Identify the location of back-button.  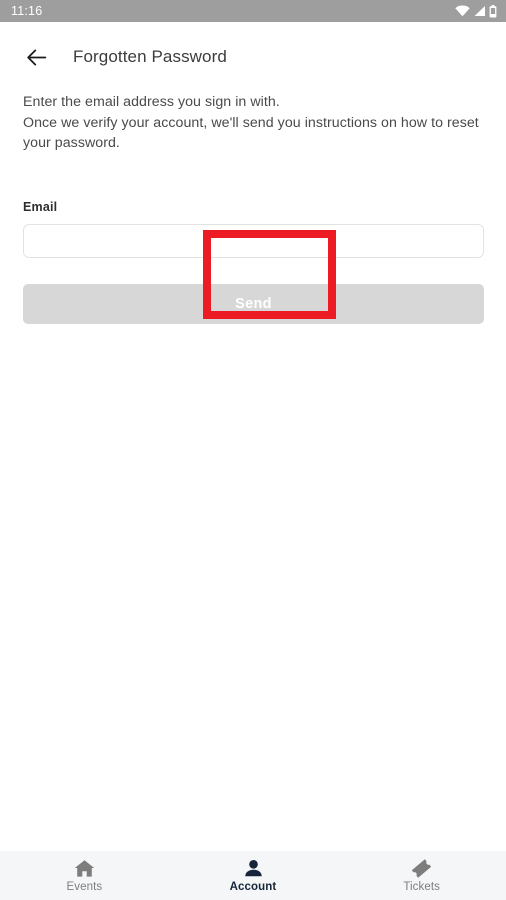
(36, 57).